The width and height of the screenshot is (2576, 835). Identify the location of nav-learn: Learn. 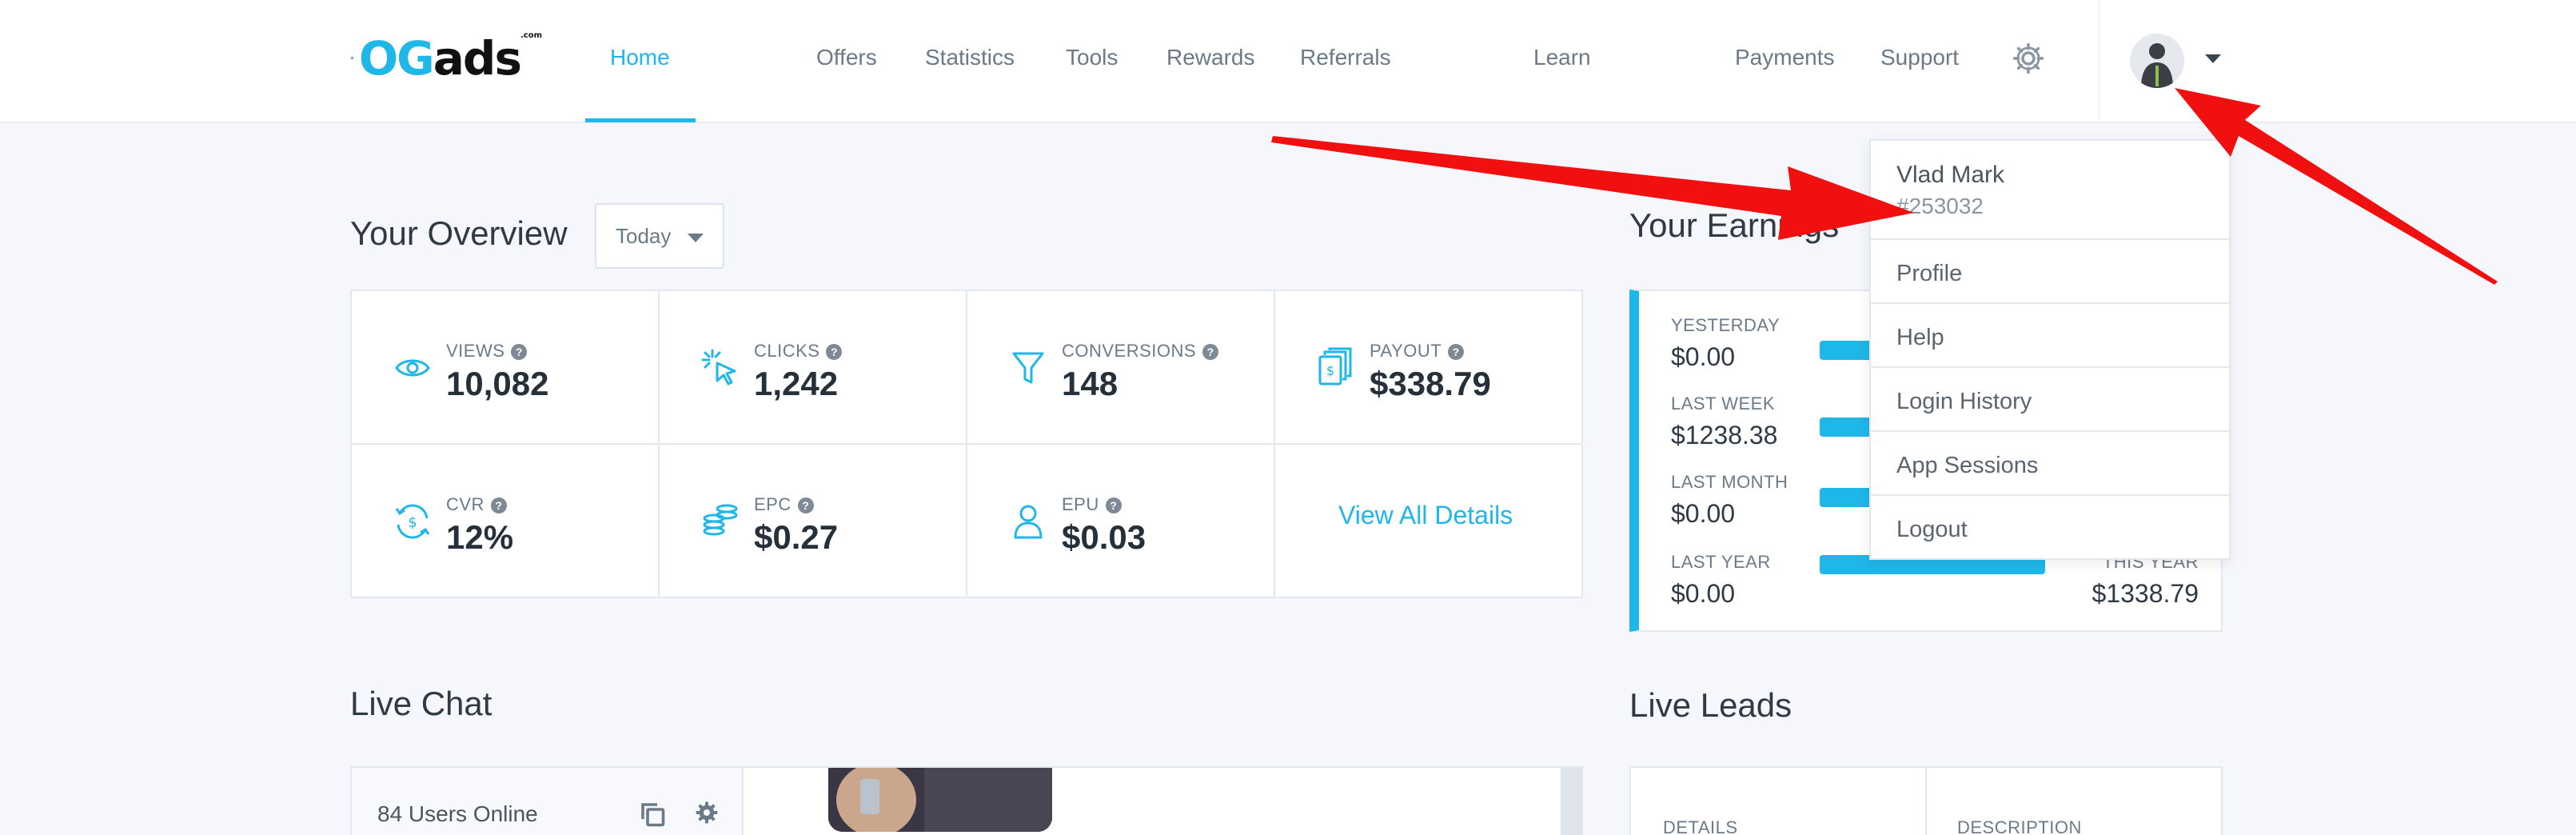
(1562, 57).